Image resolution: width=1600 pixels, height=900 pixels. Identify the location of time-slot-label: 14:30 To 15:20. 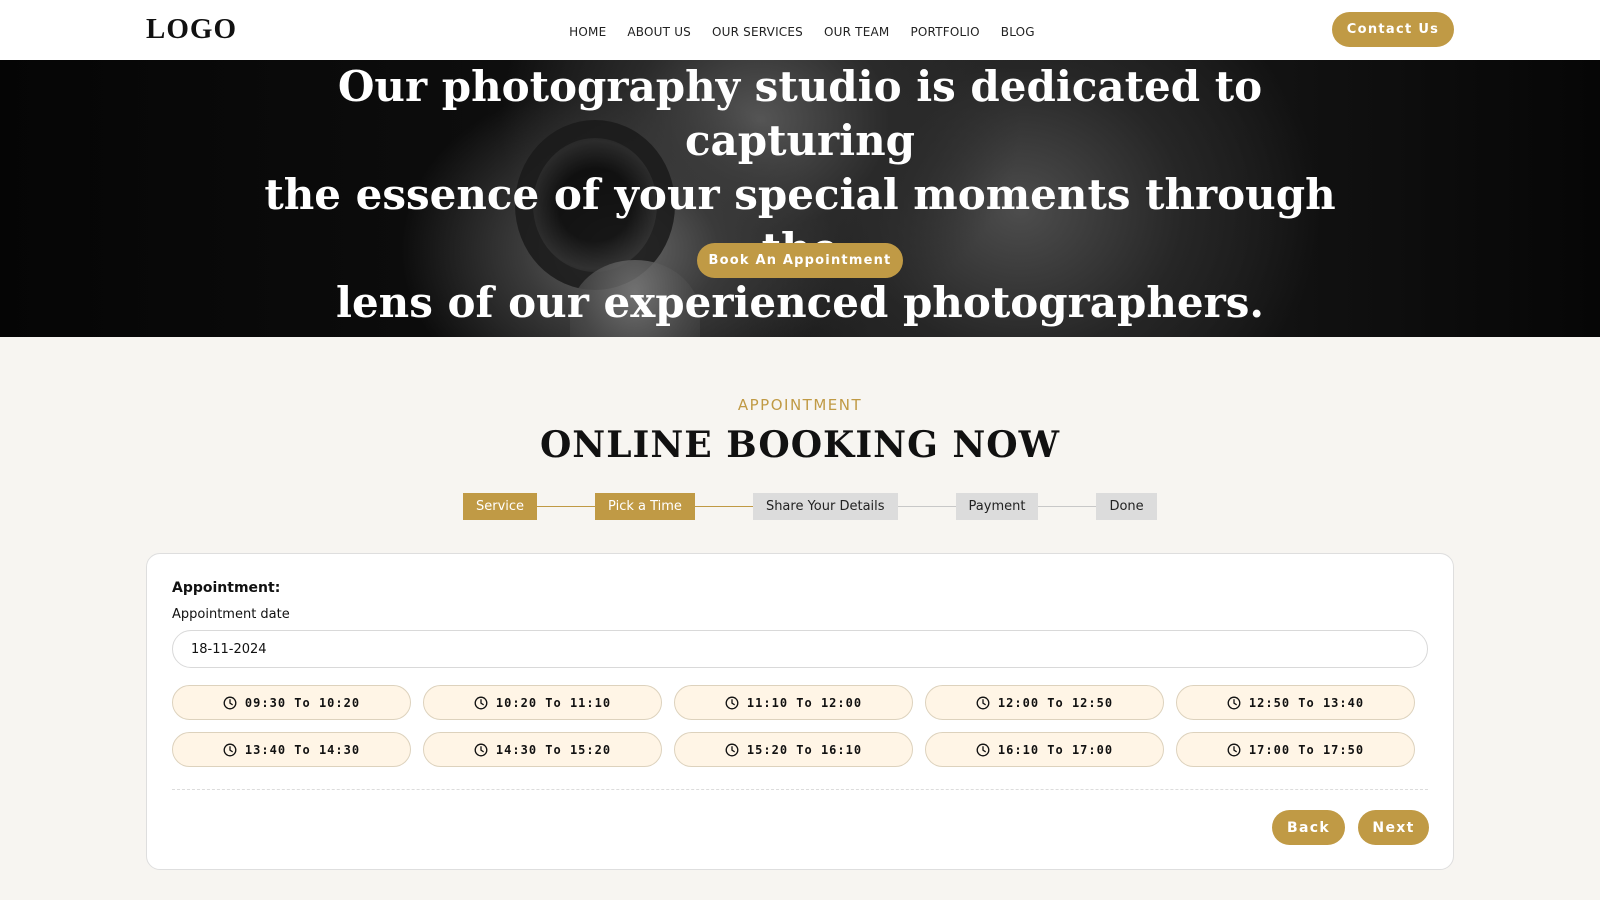
(553, 749).